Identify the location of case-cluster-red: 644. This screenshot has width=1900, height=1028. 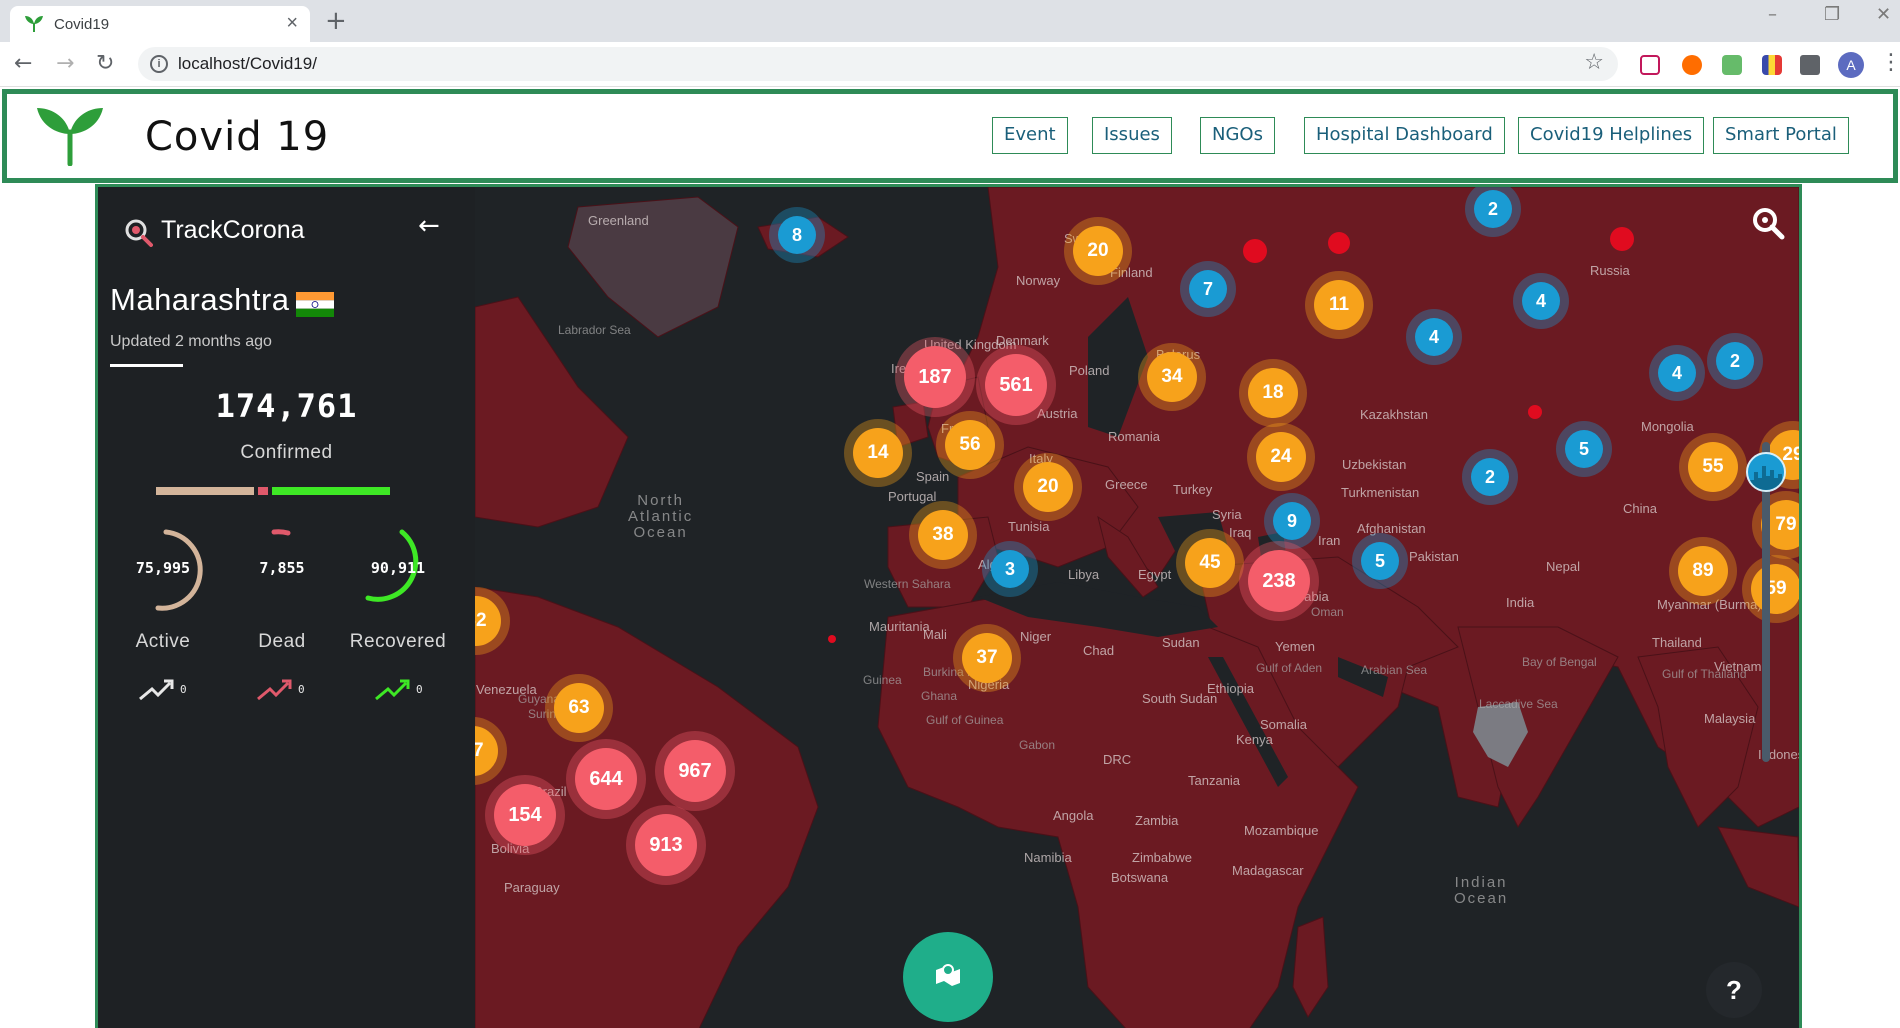
(606, 779).